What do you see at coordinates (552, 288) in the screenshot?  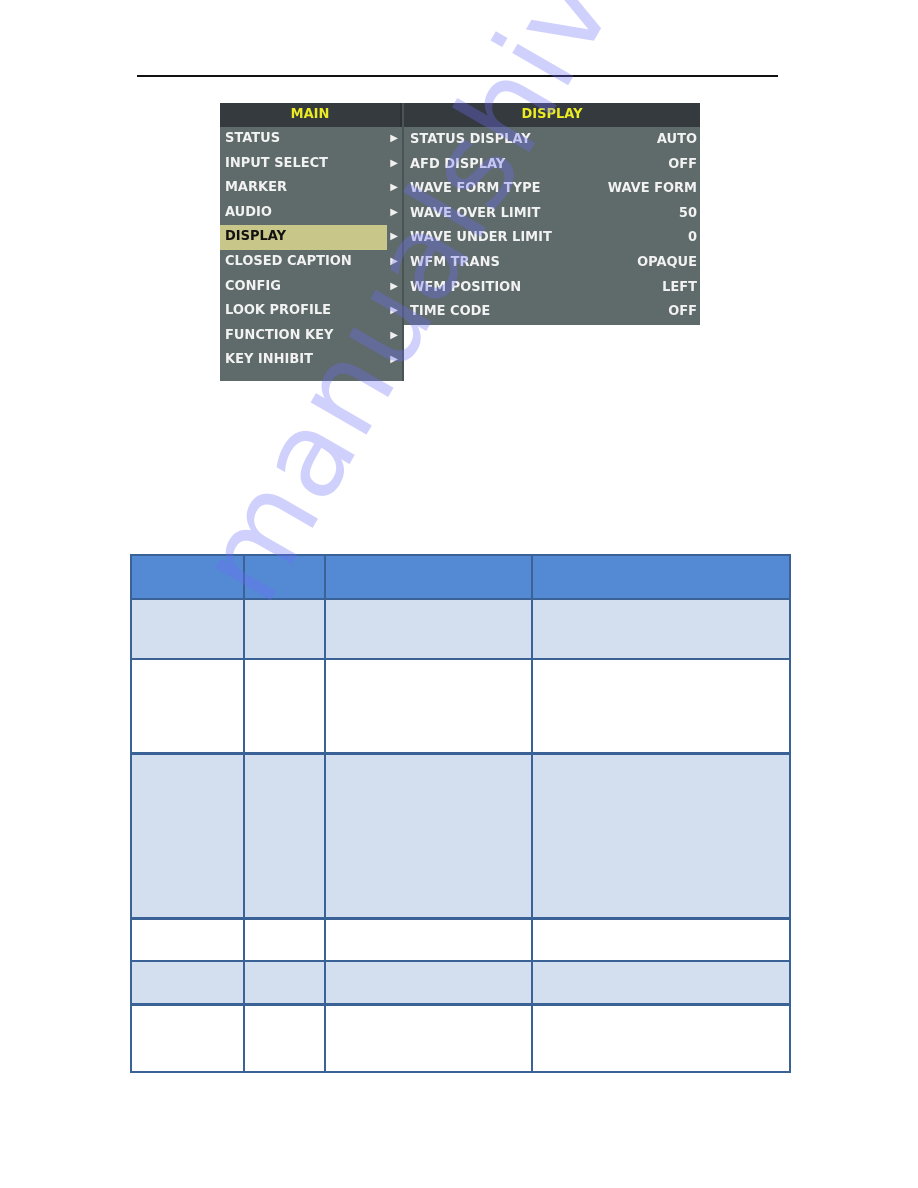 I see `setting-wfm-position: WFM POSITION LEFT` at bounding box center [552, 288].